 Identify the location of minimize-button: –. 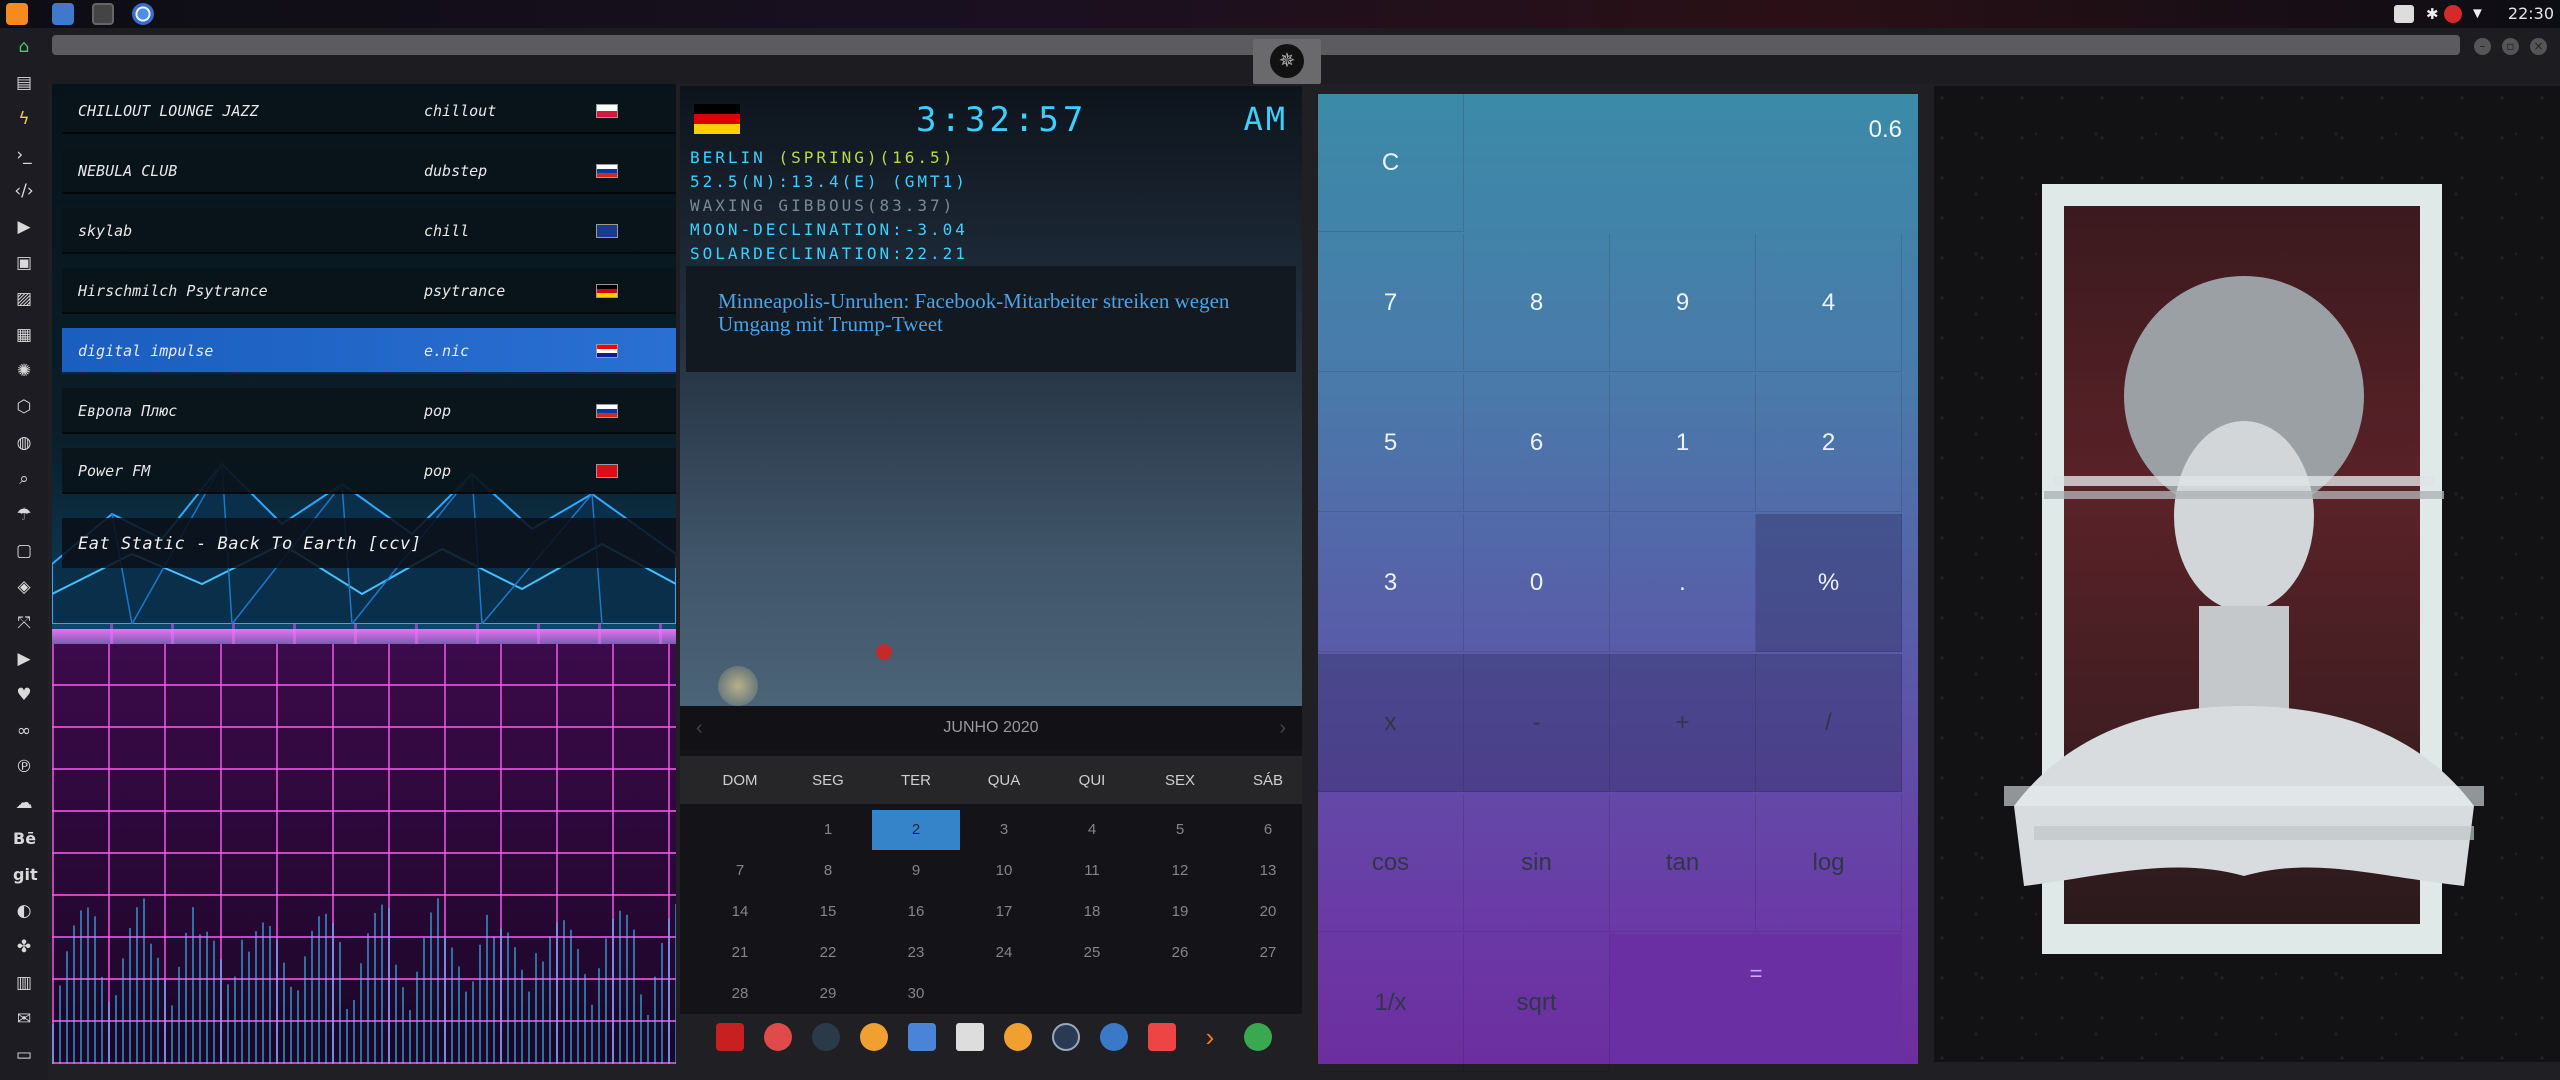
(2482, 46).